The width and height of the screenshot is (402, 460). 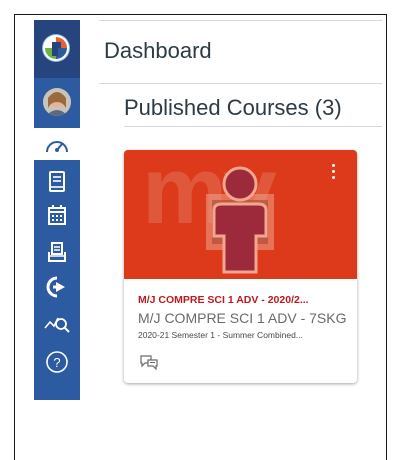 I want to click on course-image-icon, so click(x=240, y=220).